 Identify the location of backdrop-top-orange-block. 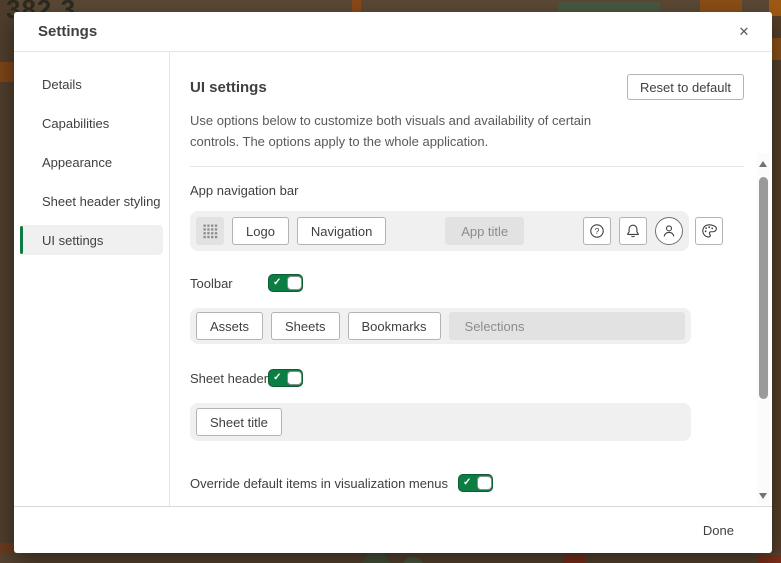
(721, 6).